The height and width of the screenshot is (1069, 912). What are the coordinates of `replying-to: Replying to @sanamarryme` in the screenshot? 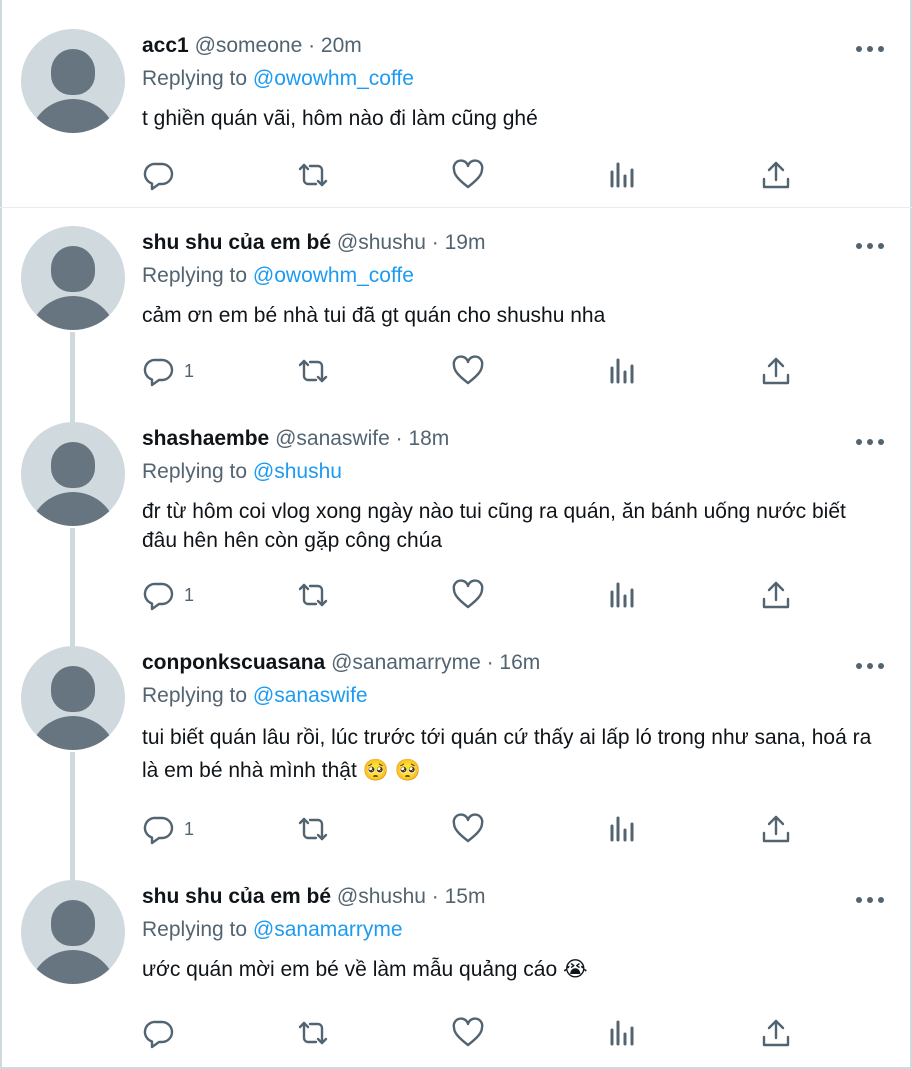 It's located at (272, 930).